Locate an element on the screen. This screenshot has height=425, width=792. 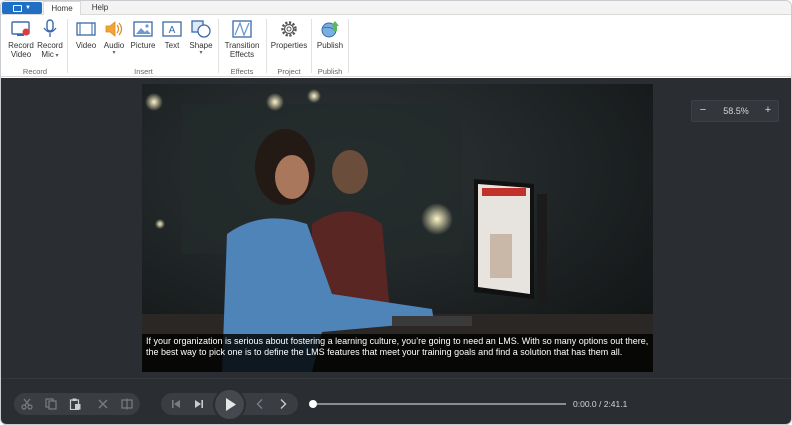
next-frame-button is located at coordinates (283, 404).